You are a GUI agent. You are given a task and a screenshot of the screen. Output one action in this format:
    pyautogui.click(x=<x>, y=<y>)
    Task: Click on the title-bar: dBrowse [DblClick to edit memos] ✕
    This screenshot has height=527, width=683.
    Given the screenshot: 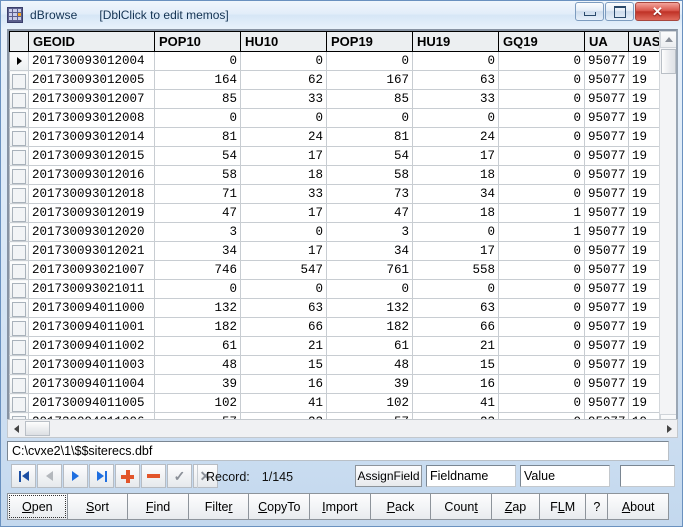 What is the action you would take?
    pyautogui.click(x=341, y=14)
    